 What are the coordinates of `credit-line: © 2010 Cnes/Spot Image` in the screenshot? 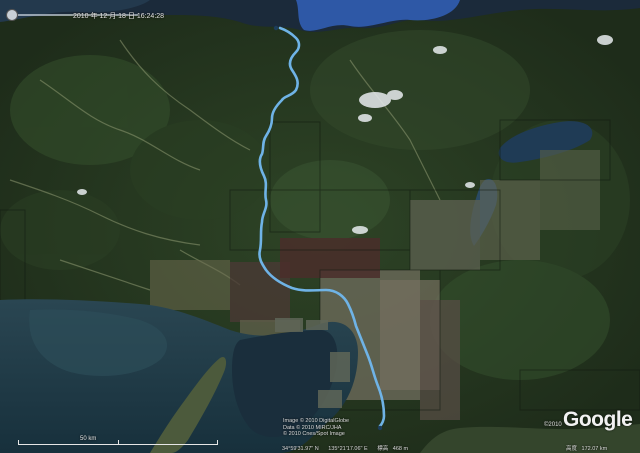 It's located at (314, 434).